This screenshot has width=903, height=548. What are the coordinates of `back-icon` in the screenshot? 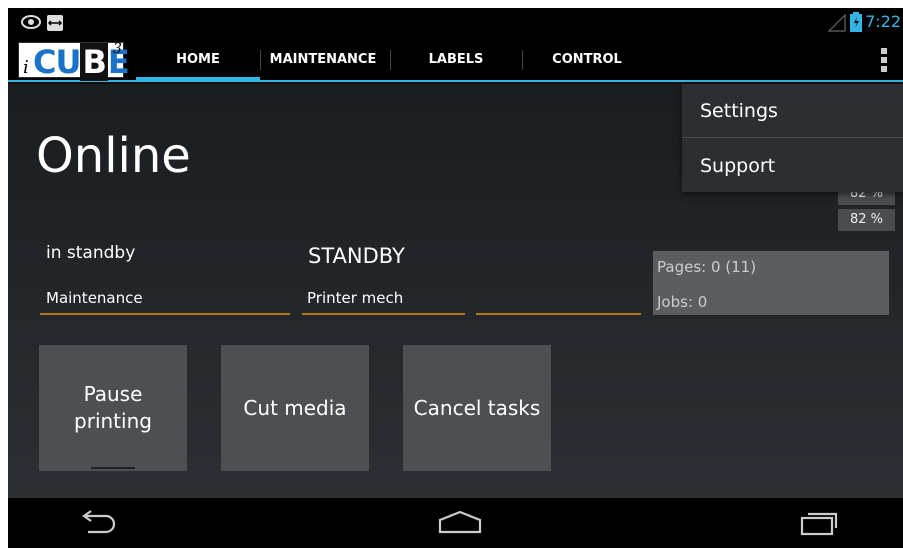 It's located at (98, 524).